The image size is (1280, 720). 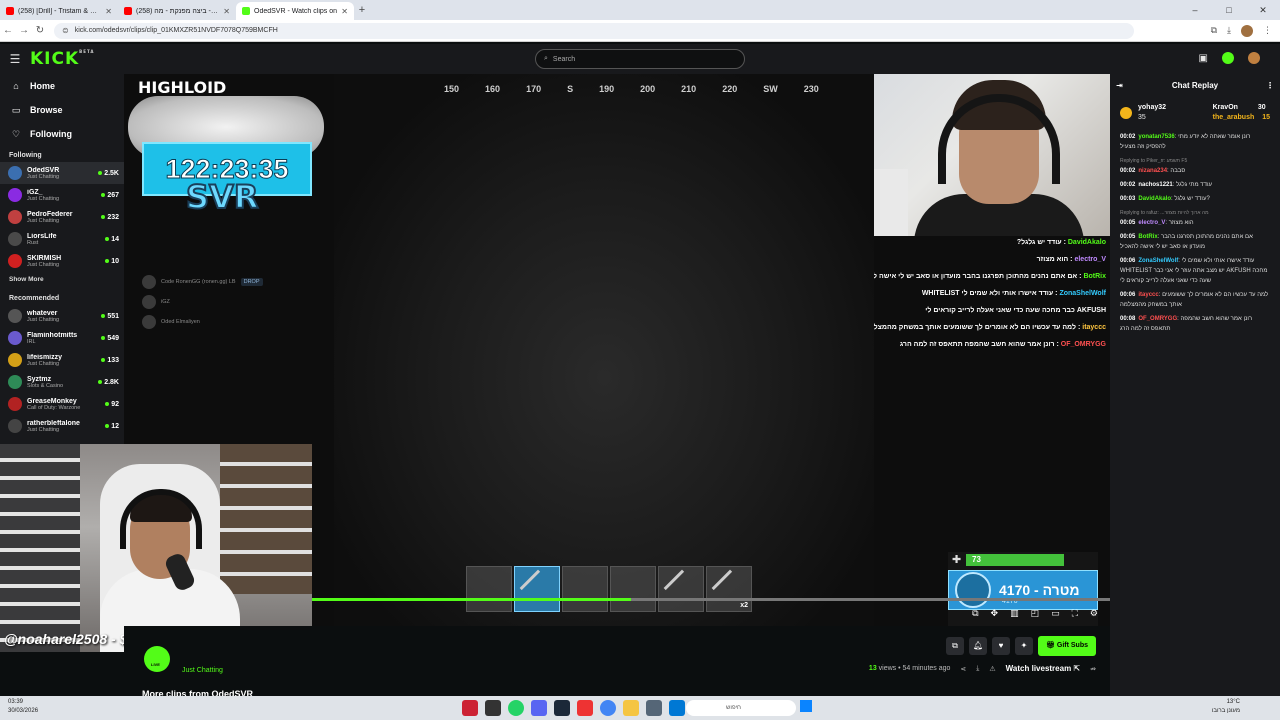 What do you see at coordinates (1147, 237) in the screenshot?
I see `chat-username: BotRix` at bounding box center [1147, 237].